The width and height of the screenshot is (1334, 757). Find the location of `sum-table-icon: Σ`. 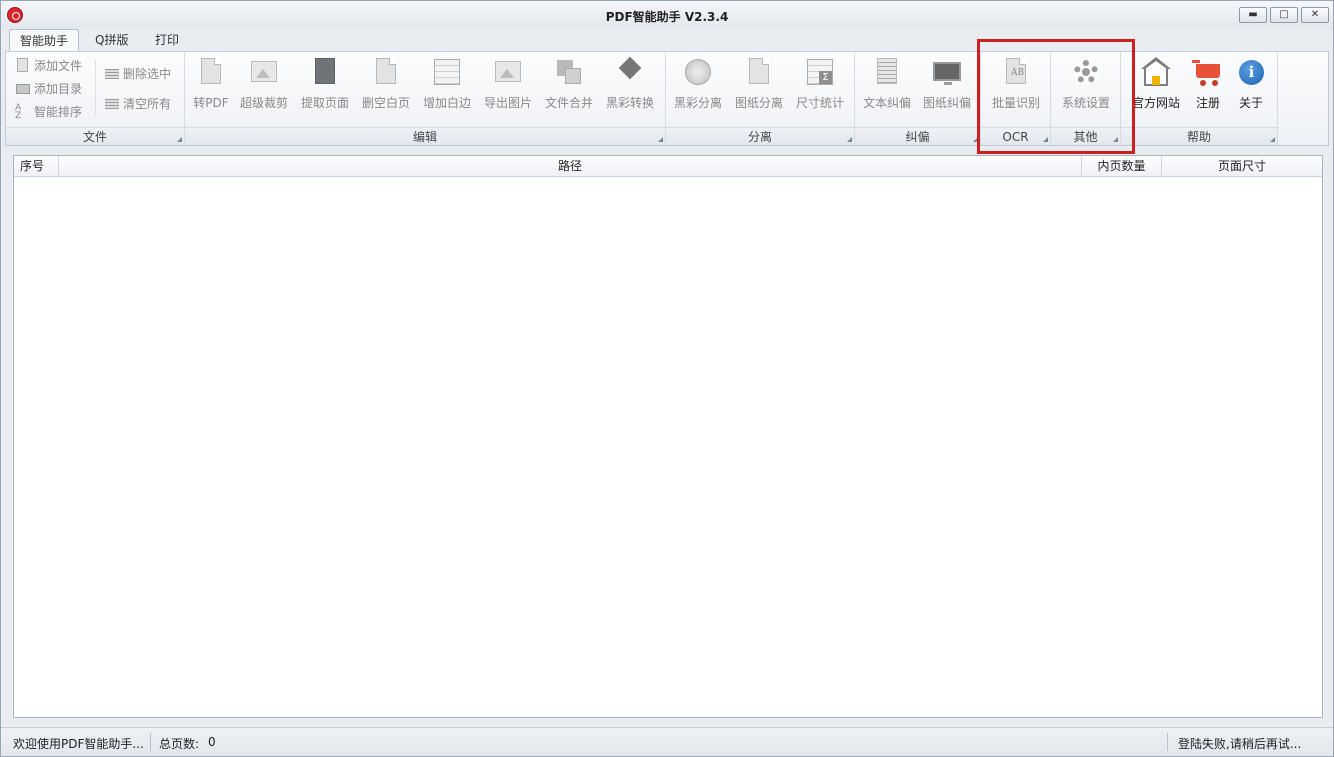

sum-table-icon: Σ is located at coordinates (820, 72).